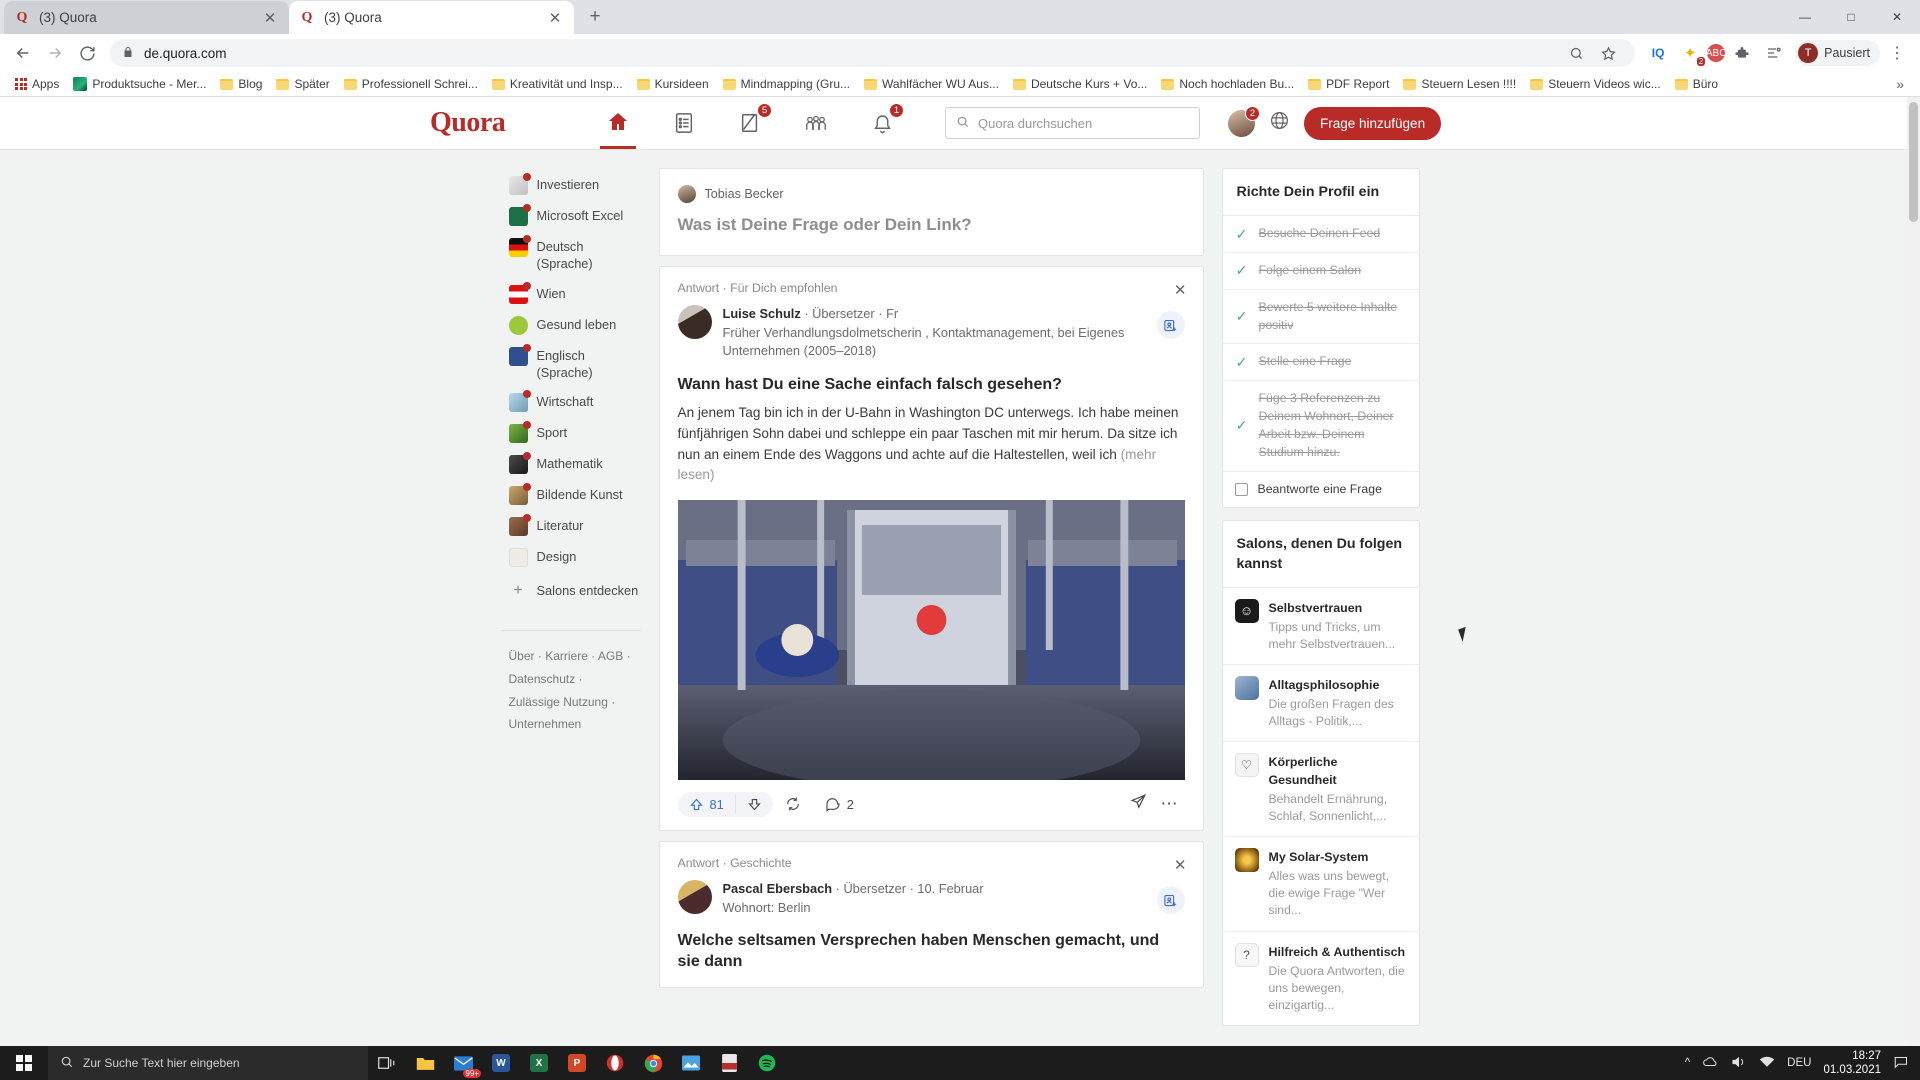 The height and width of the screenshot is (1080, 1920). Describe the element at coordinates (762, 313) in the screenshot. I see `author-name: Luise Schulz` at that location.